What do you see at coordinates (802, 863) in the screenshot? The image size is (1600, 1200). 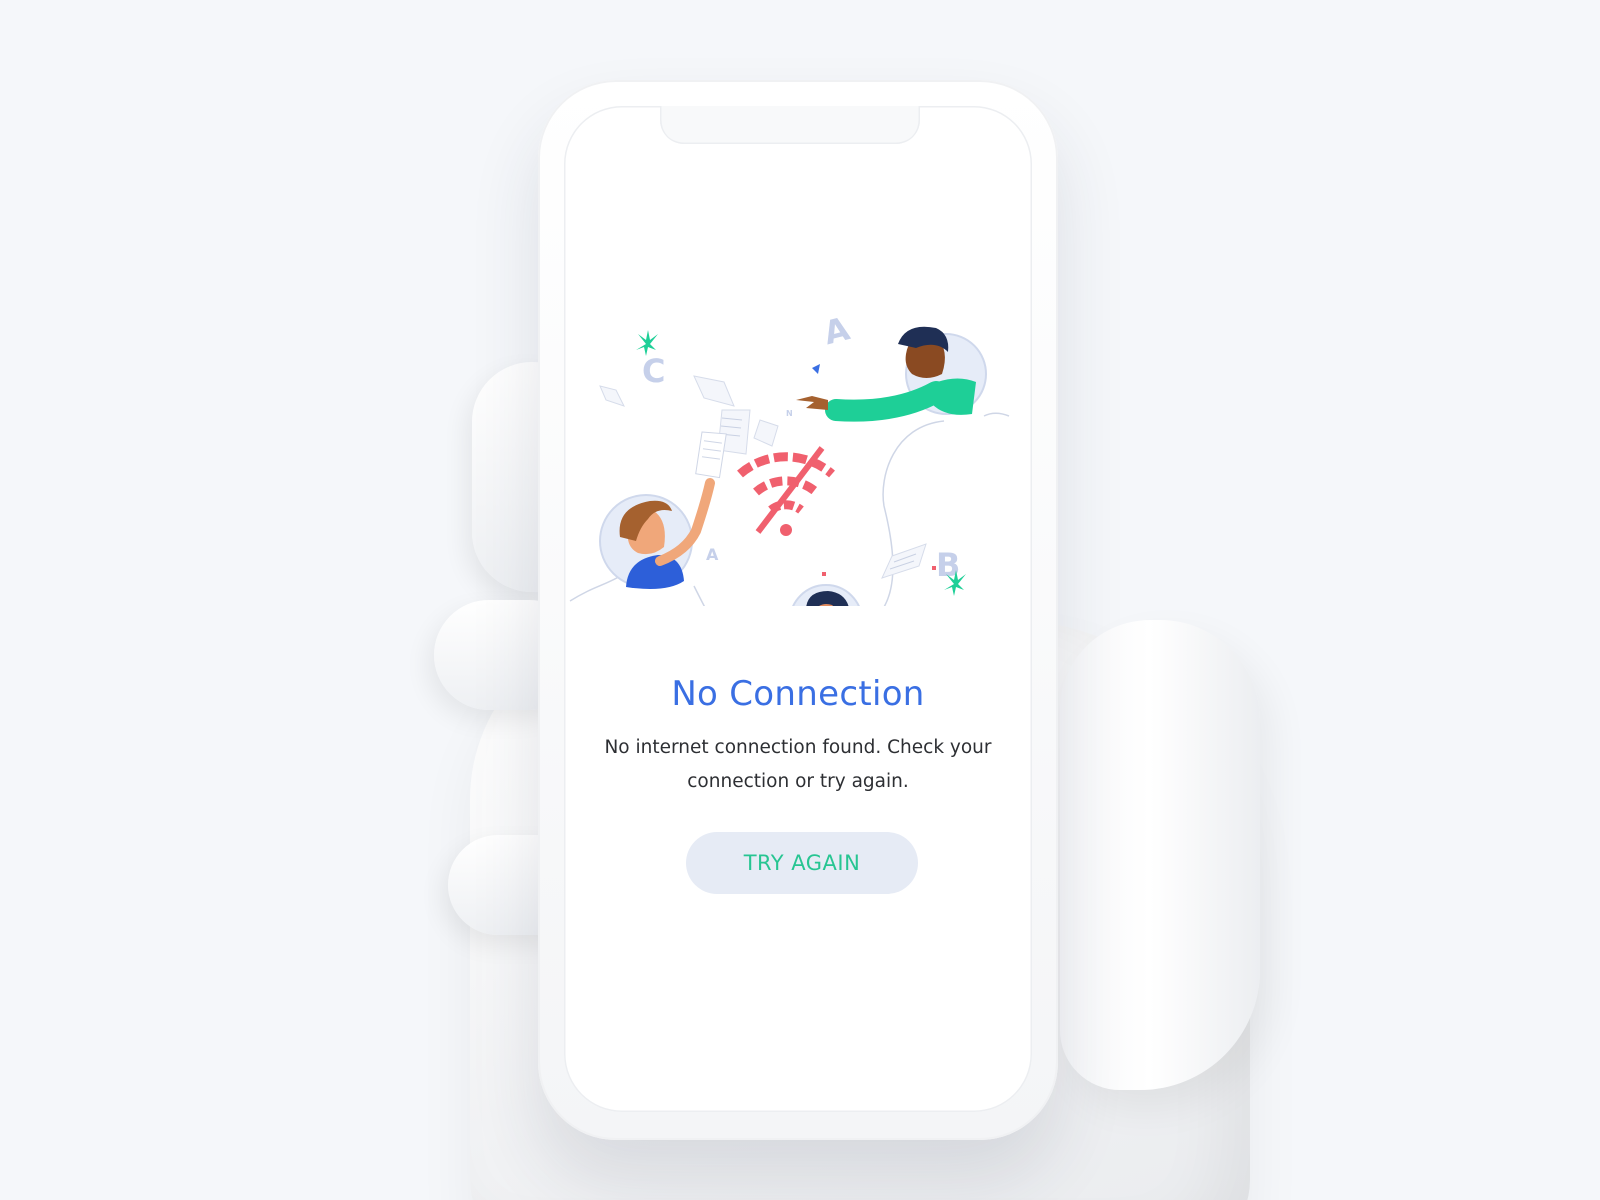 I see `try-again-button: TRY AGAIN` at bounding box center [802, 863].